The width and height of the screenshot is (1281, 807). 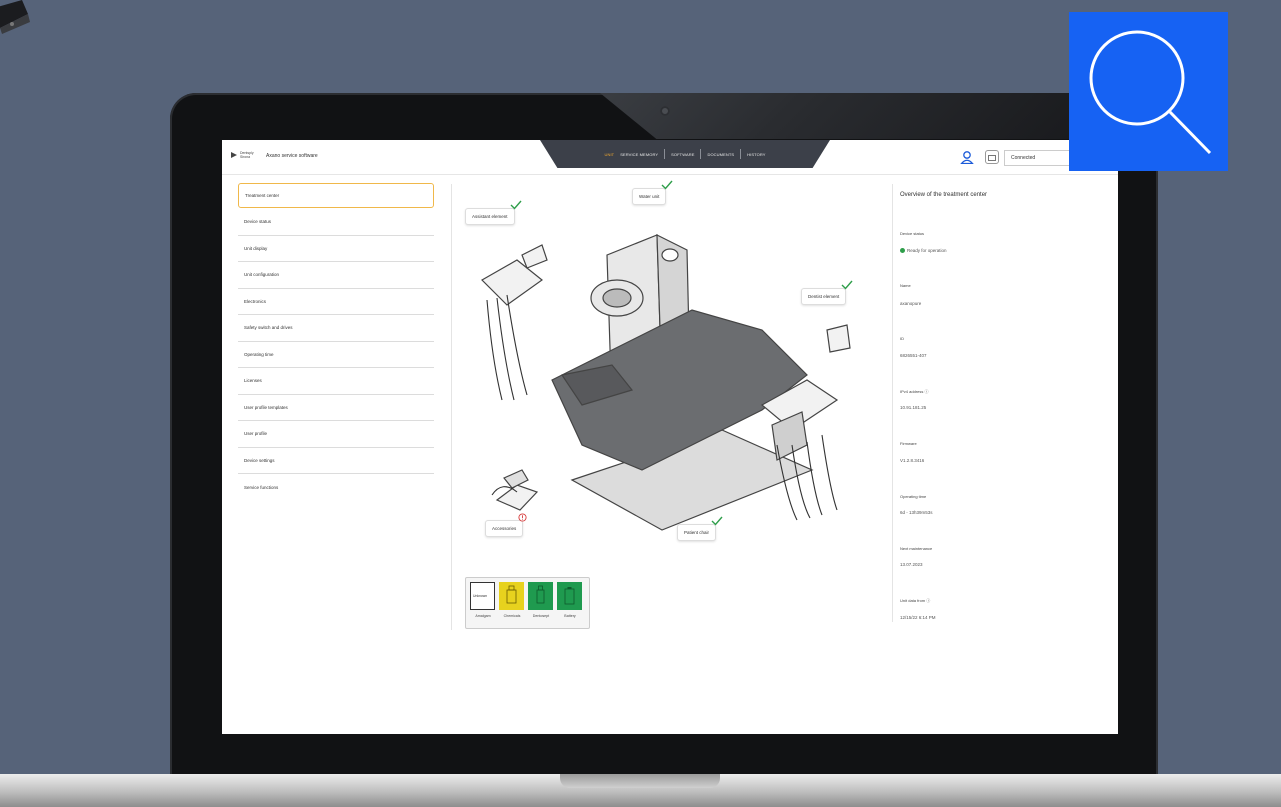 What do you see at coordinates (902, 338) in the screenshot?
I see `id-label: ID` at bounding box center [902, 338].